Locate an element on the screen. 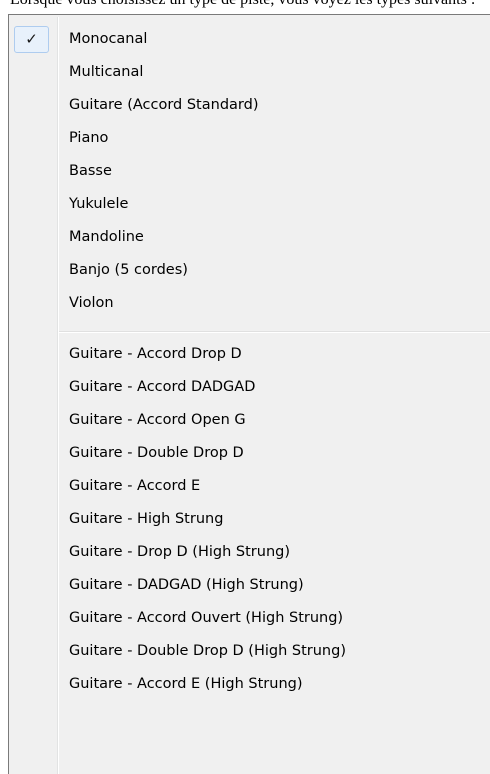 Image resolution: width=490 pixels, height=774 pixels. menu-item-label: Piano is located at coordinates (89, 138).